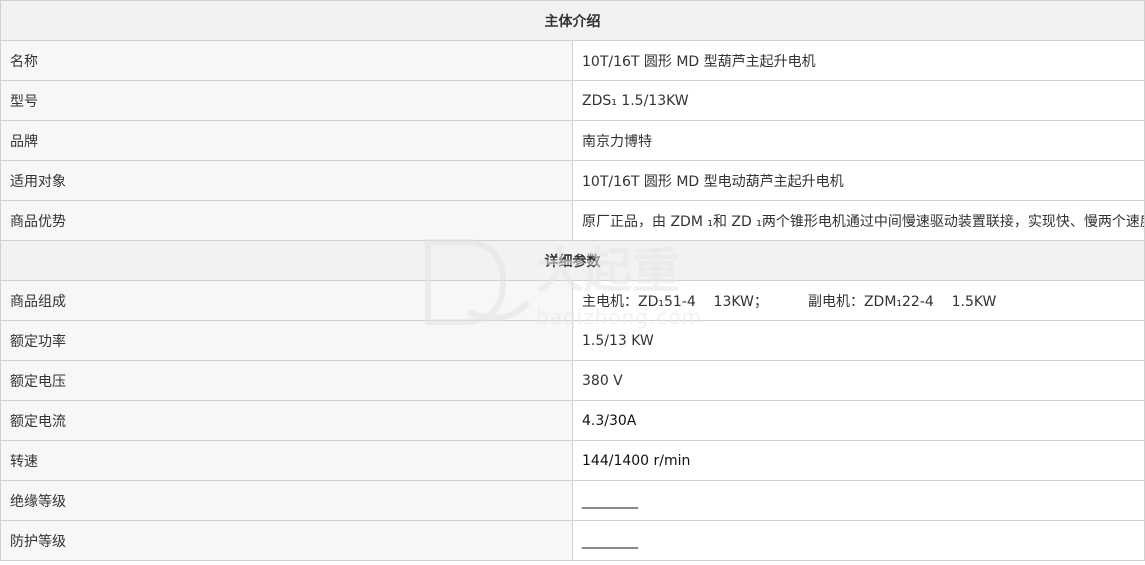 Image resolution: width=1145 pixels, height=565 pixels. Describe the element at coordinates (858, 60) in the screenshot. I see `row-value: 10T/16T 圆形 MD 型葫芦主起升电机` at that location.